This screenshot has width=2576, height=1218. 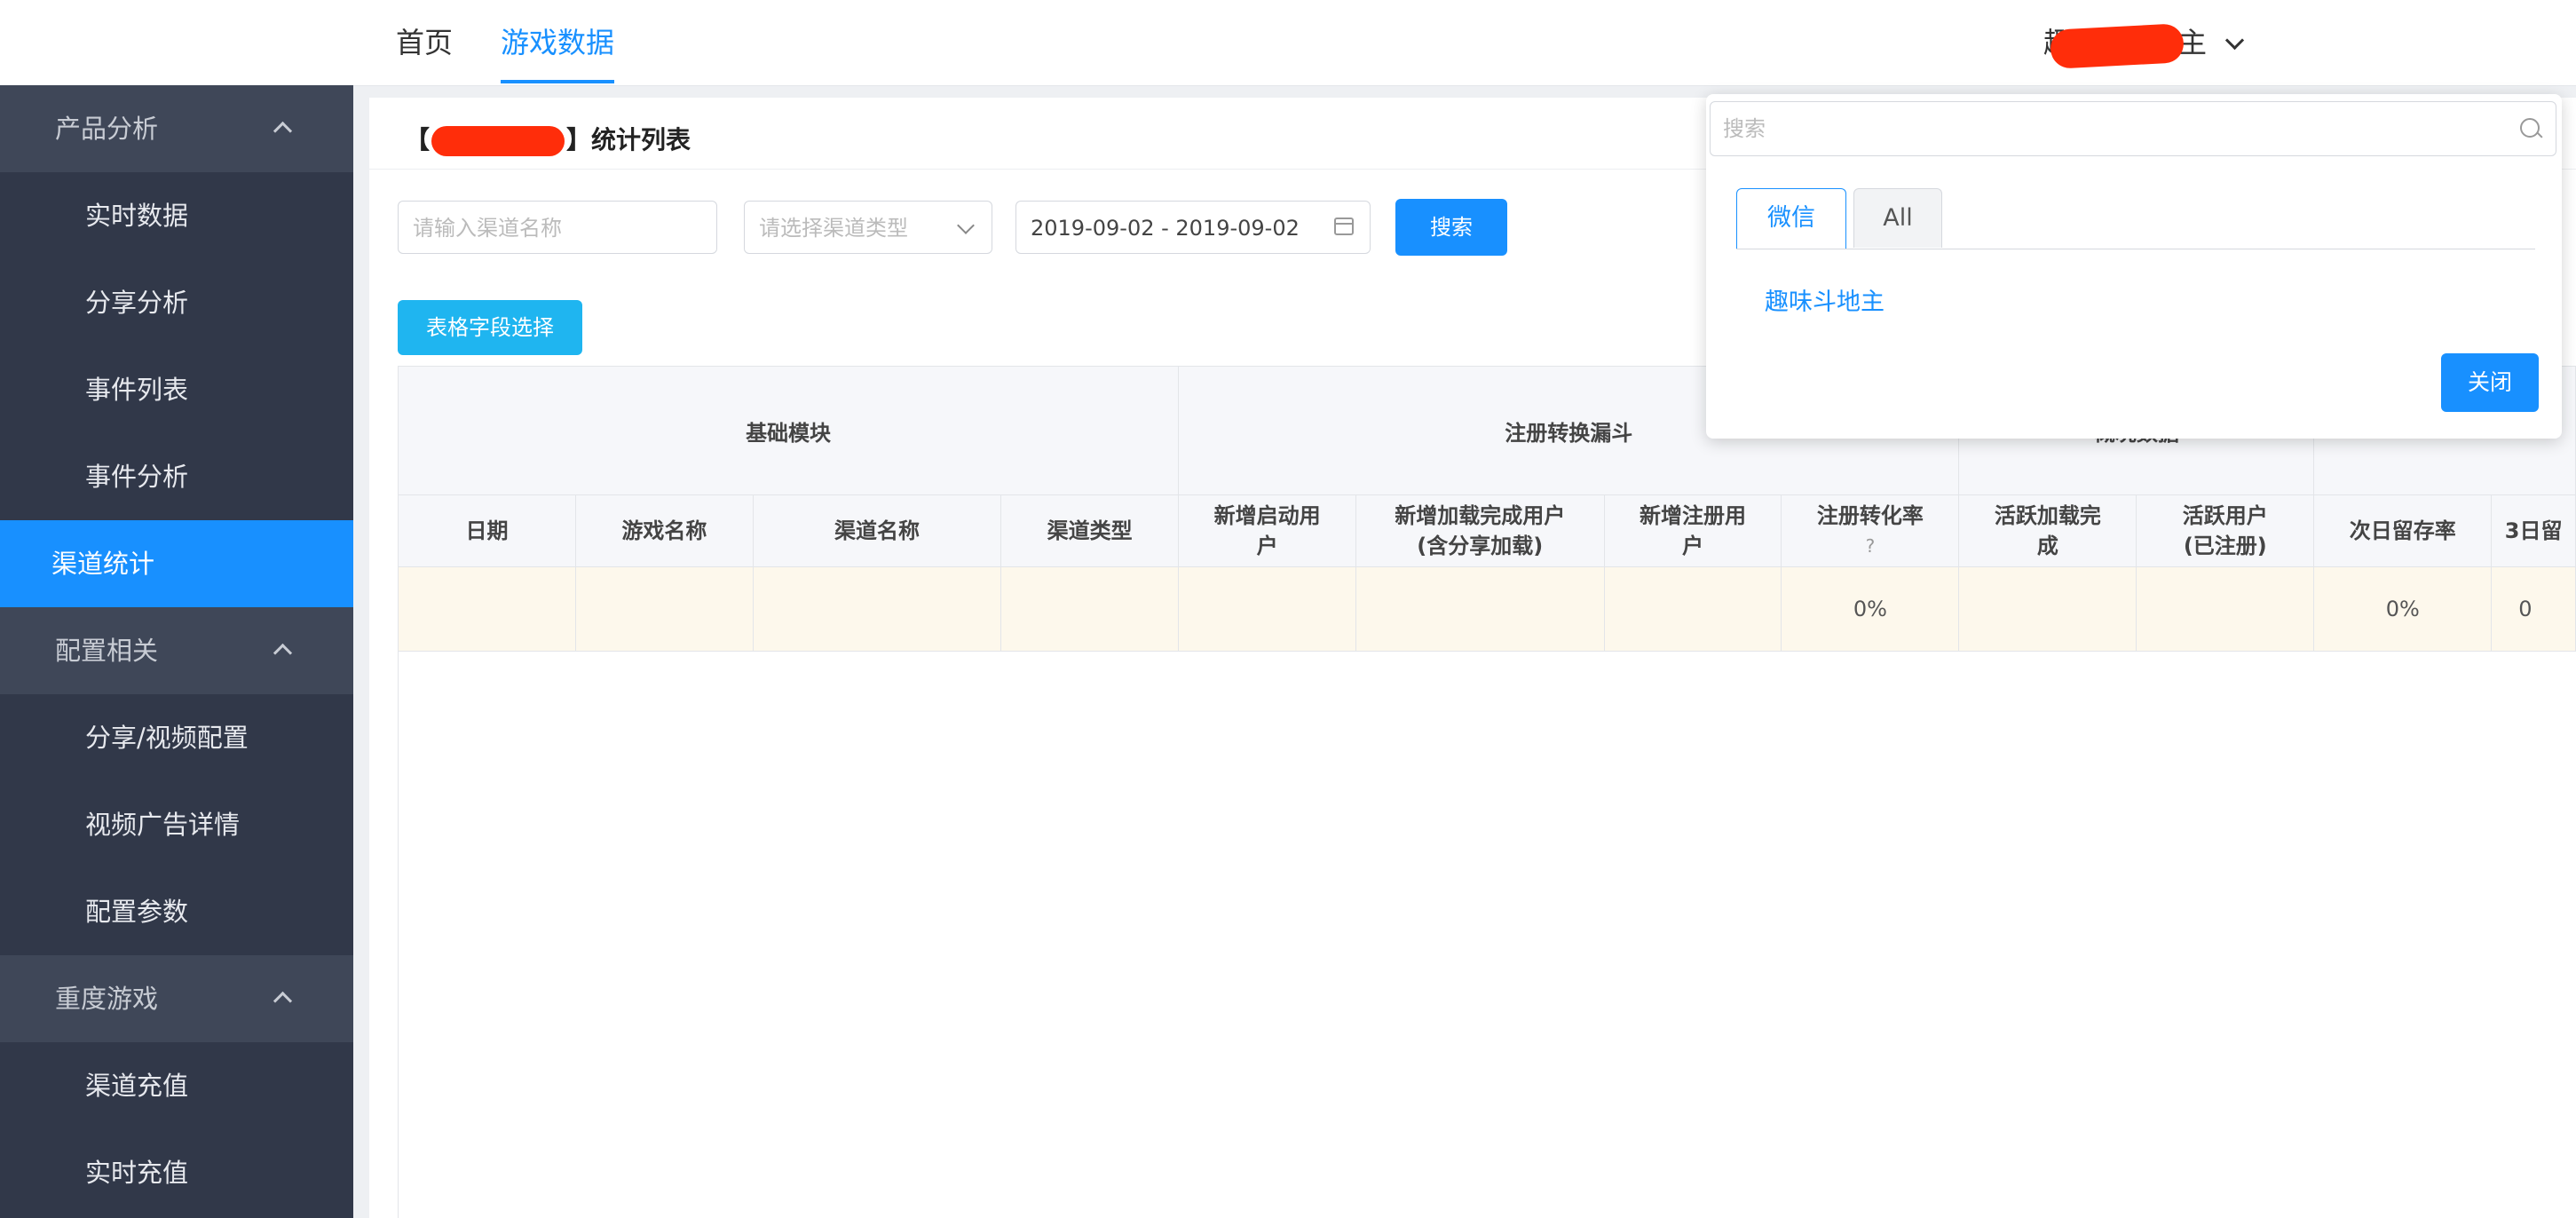 What do you see at coordinates (558, 42) in the screenshot?
I see `tab-game-data: 游戏数据` at bounding box center [558, 42].